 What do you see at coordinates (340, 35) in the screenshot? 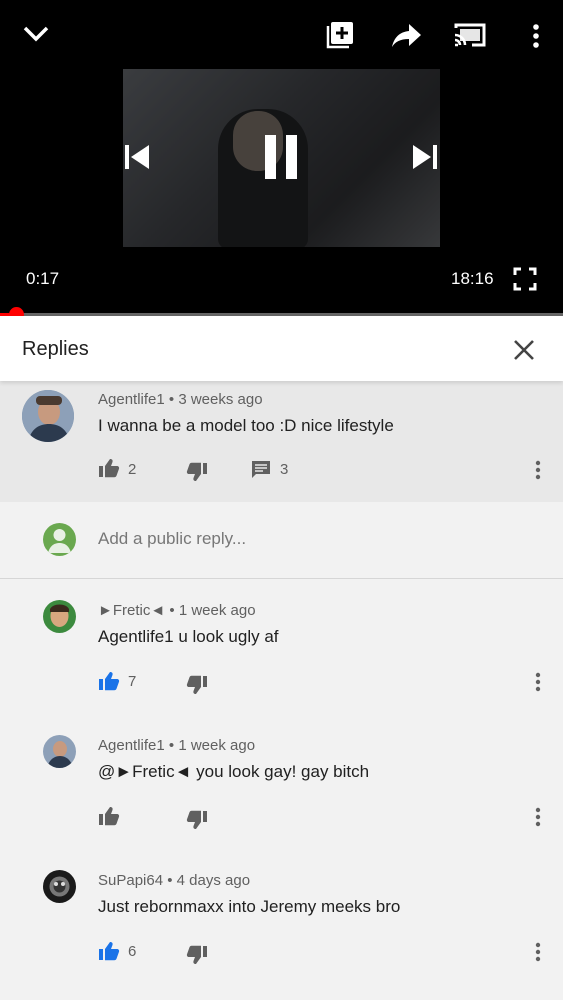
I see `add-to-playlist-icon` at bounding box center [340, 35].